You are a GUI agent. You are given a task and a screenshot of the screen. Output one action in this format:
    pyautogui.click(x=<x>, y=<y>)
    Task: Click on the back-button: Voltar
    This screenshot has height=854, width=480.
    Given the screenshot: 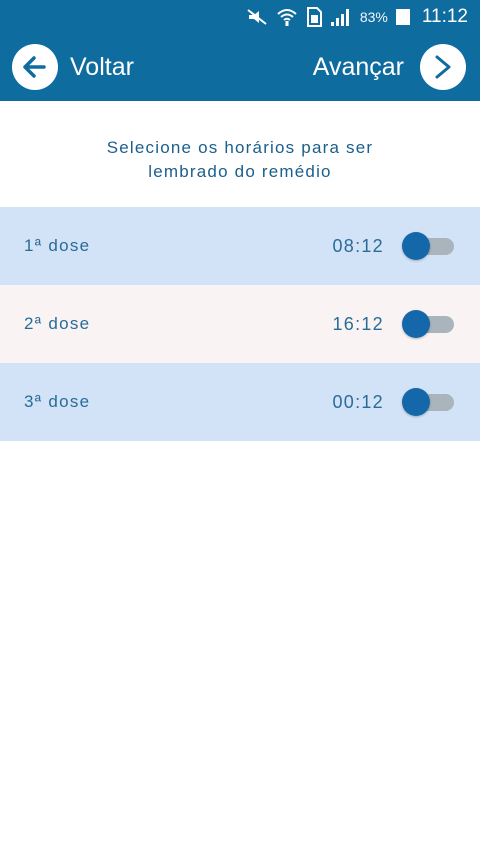 What is the action you would take?
    pyautogui.click(x=73, y=67)
    